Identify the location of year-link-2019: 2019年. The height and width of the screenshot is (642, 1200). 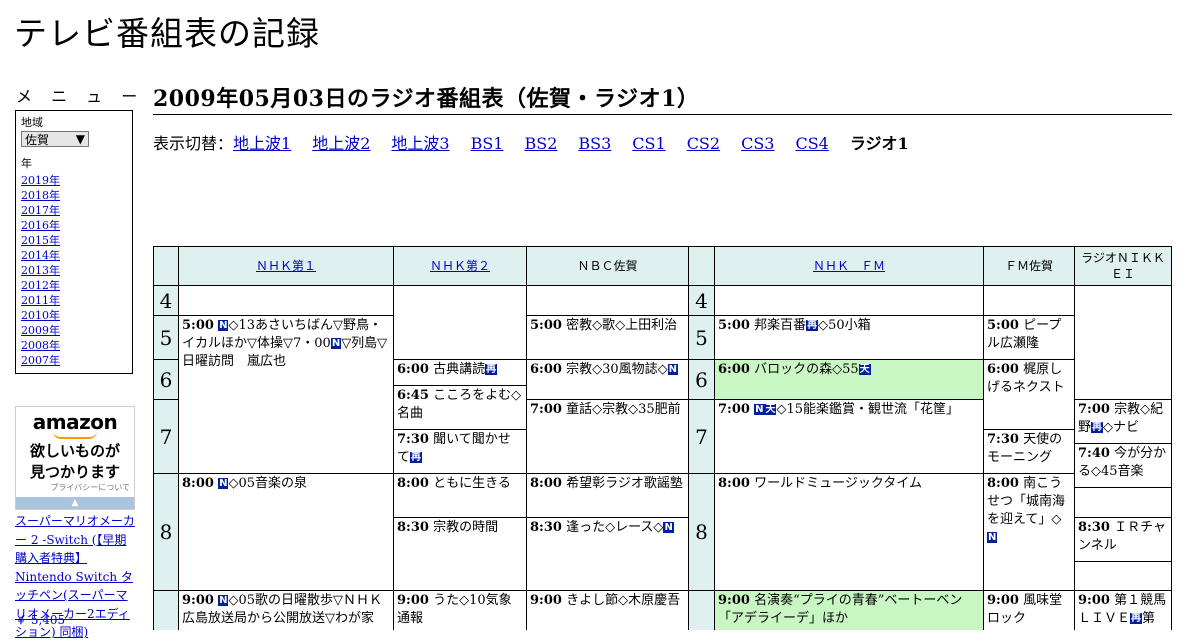
(76, 180).